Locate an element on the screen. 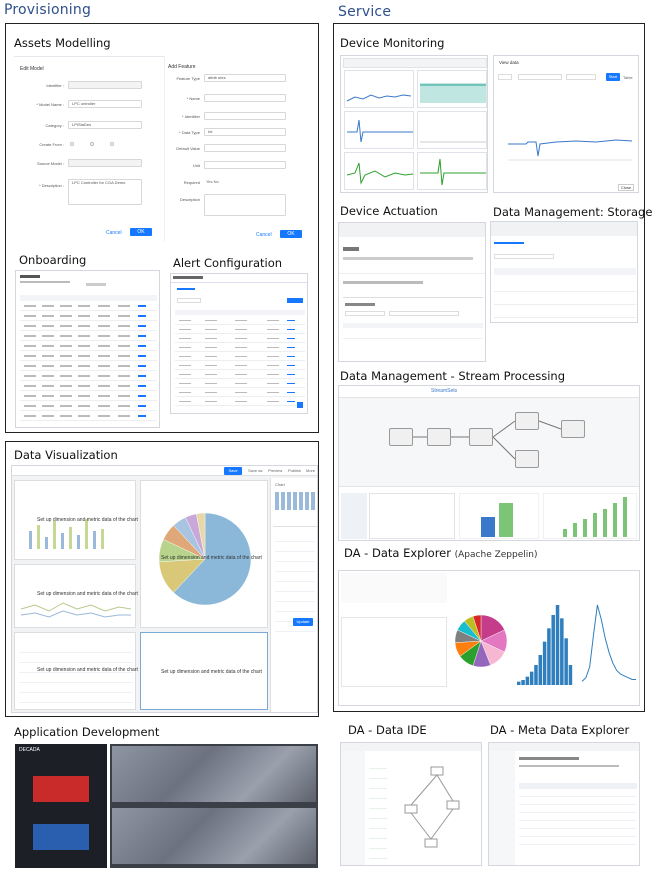  feature-identifier-label: * Identifier is located at coordinates (190, 116).